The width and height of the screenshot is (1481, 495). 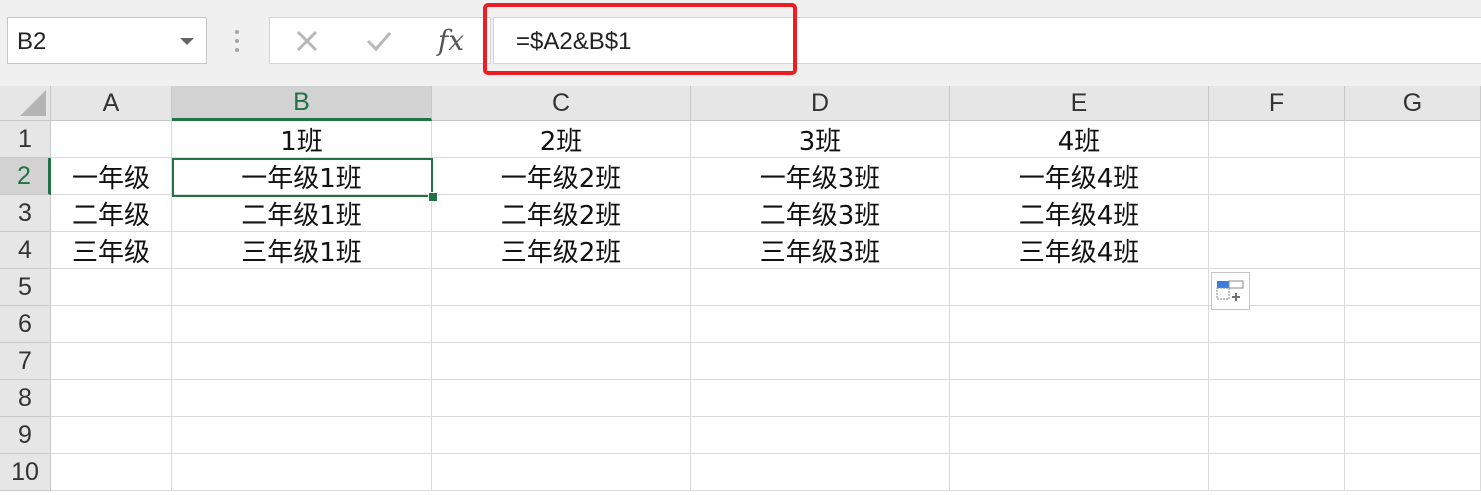 What do you see at coordinates (1413, 213) in the screenshot?
I see `cell-g3` at bounding box center [1413, 213].